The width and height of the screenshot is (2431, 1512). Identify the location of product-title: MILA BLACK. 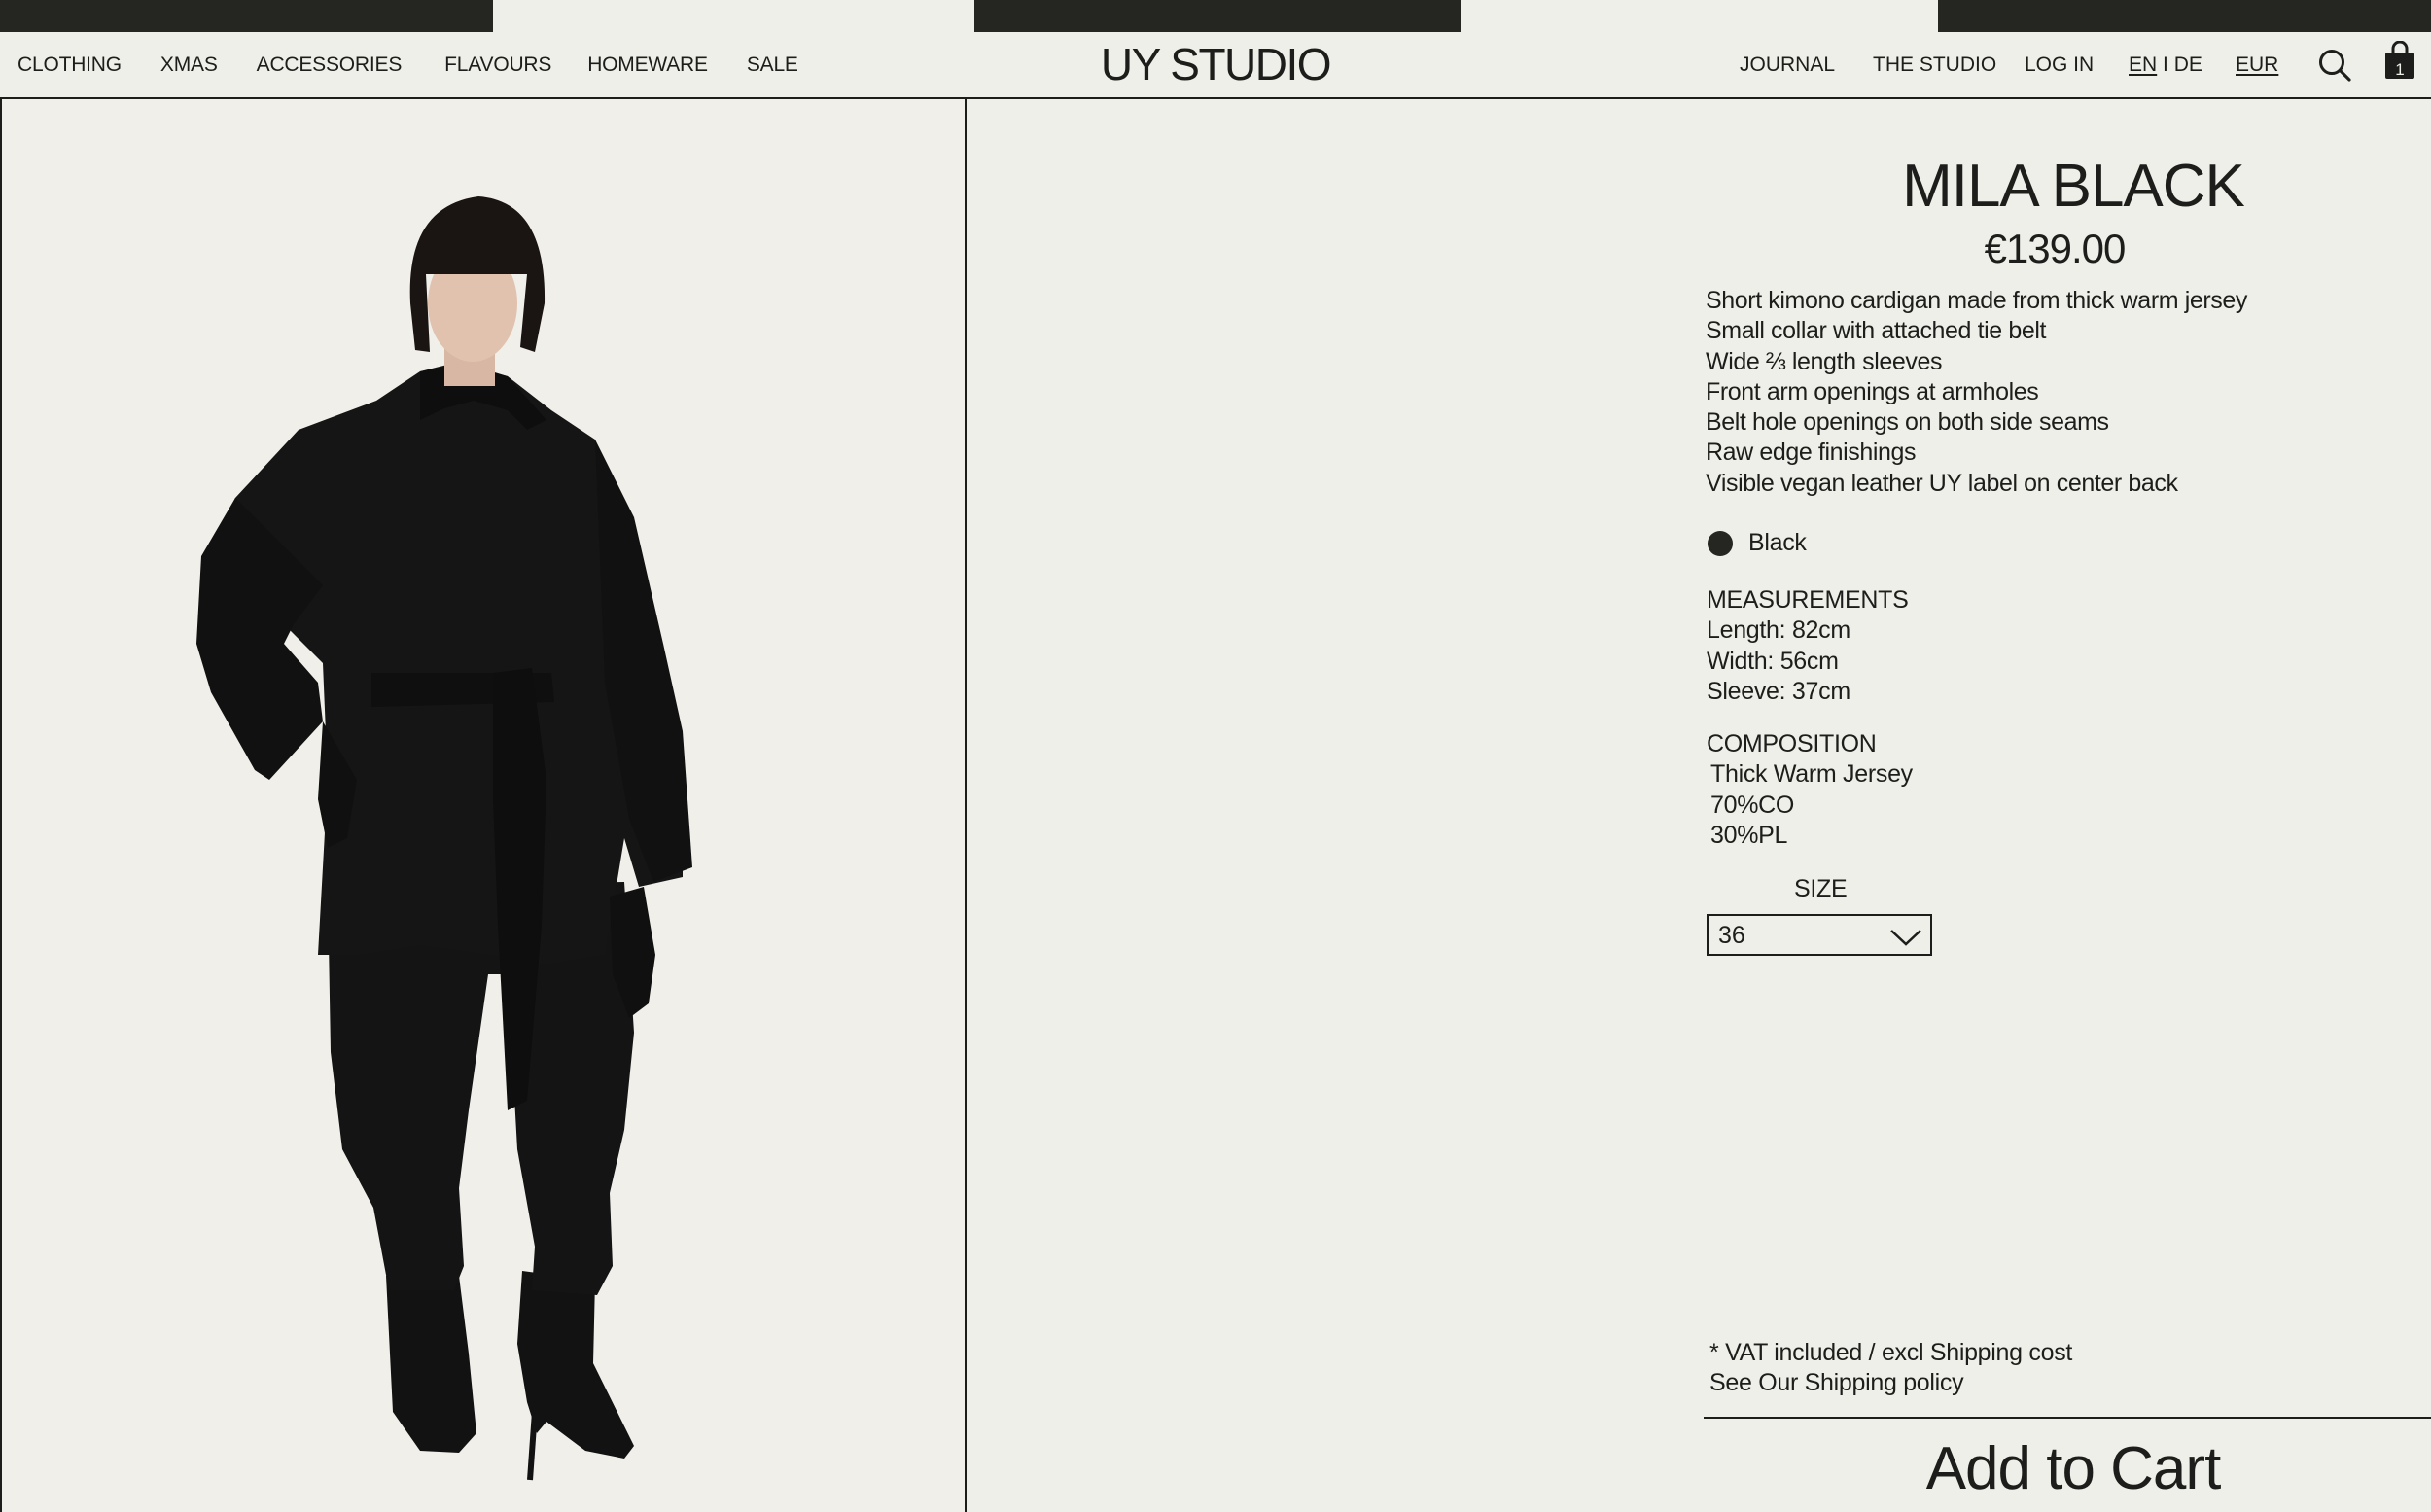
(2073, 186).